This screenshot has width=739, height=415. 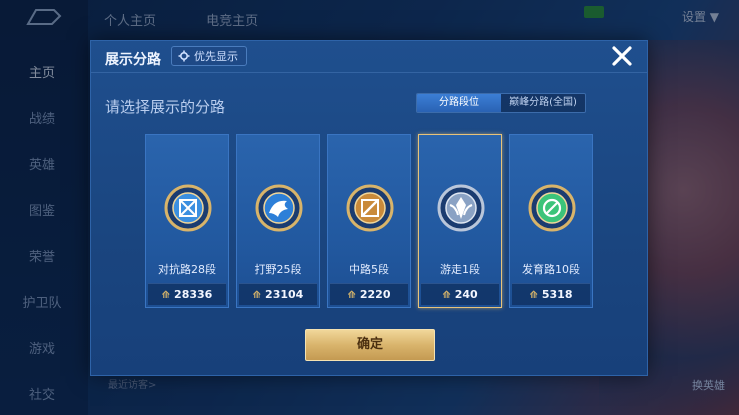 I want to click on lane-card-roam: 游走1段 ⟰ 240, so click(x=460, y=221).